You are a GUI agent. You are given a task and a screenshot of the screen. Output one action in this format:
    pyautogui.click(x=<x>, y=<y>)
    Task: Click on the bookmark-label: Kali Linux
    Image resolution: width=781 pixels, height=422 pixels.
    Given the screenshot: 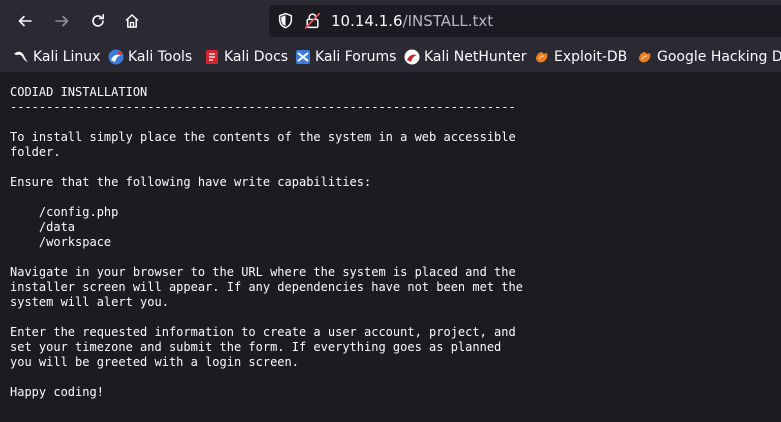 What is the action you would take?
    pyautogui.click(x=67, y=57)
    